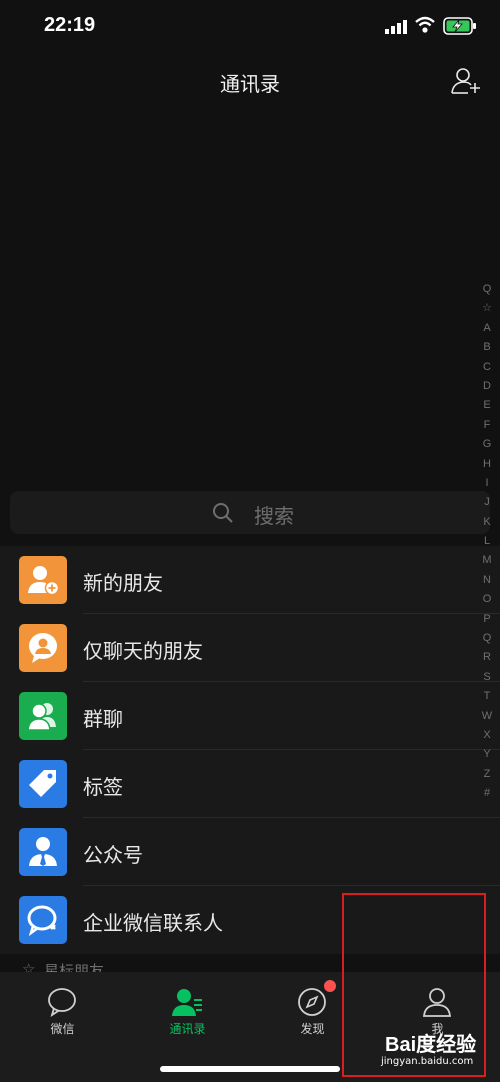  Describe the element at coordinates (43, 920) in the screenshot. I see `wecom-contact-icon` at that location.